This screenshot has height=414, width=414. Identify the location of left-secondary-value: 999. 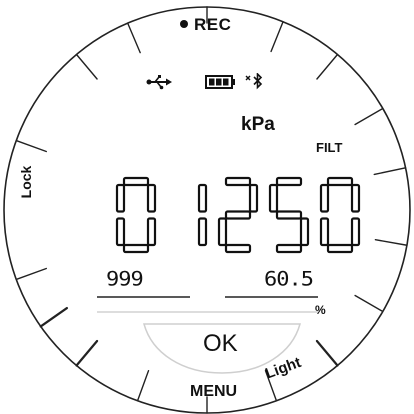
(125, 279).